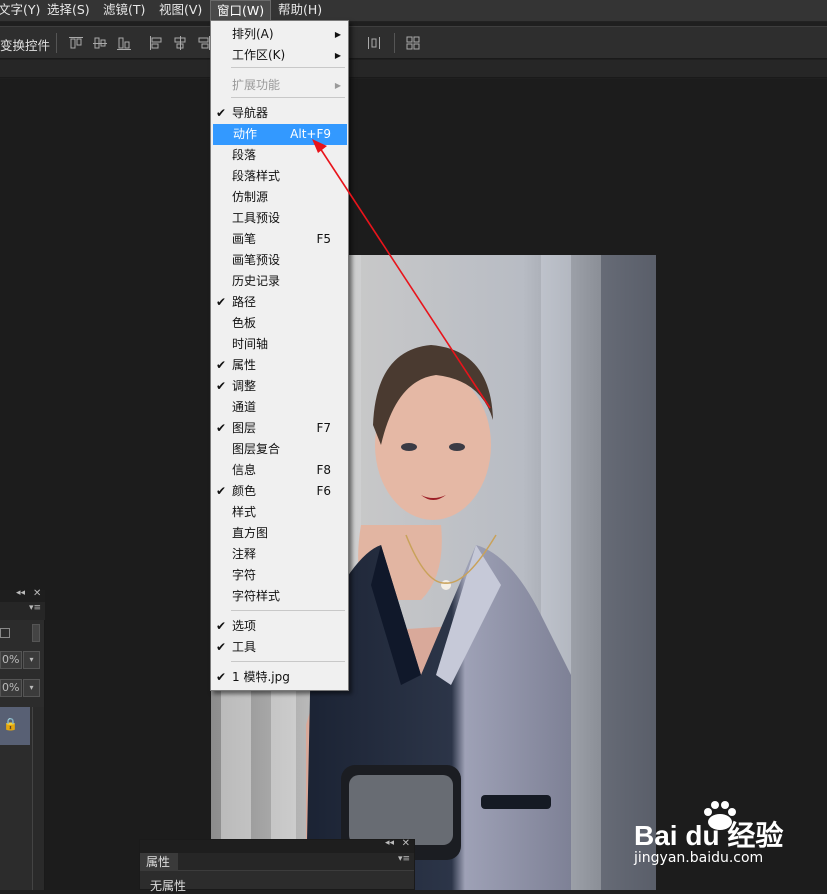 This screenshot has height=894, width=827. I want to click on menu-item: 字符样式, so click(279, 596).